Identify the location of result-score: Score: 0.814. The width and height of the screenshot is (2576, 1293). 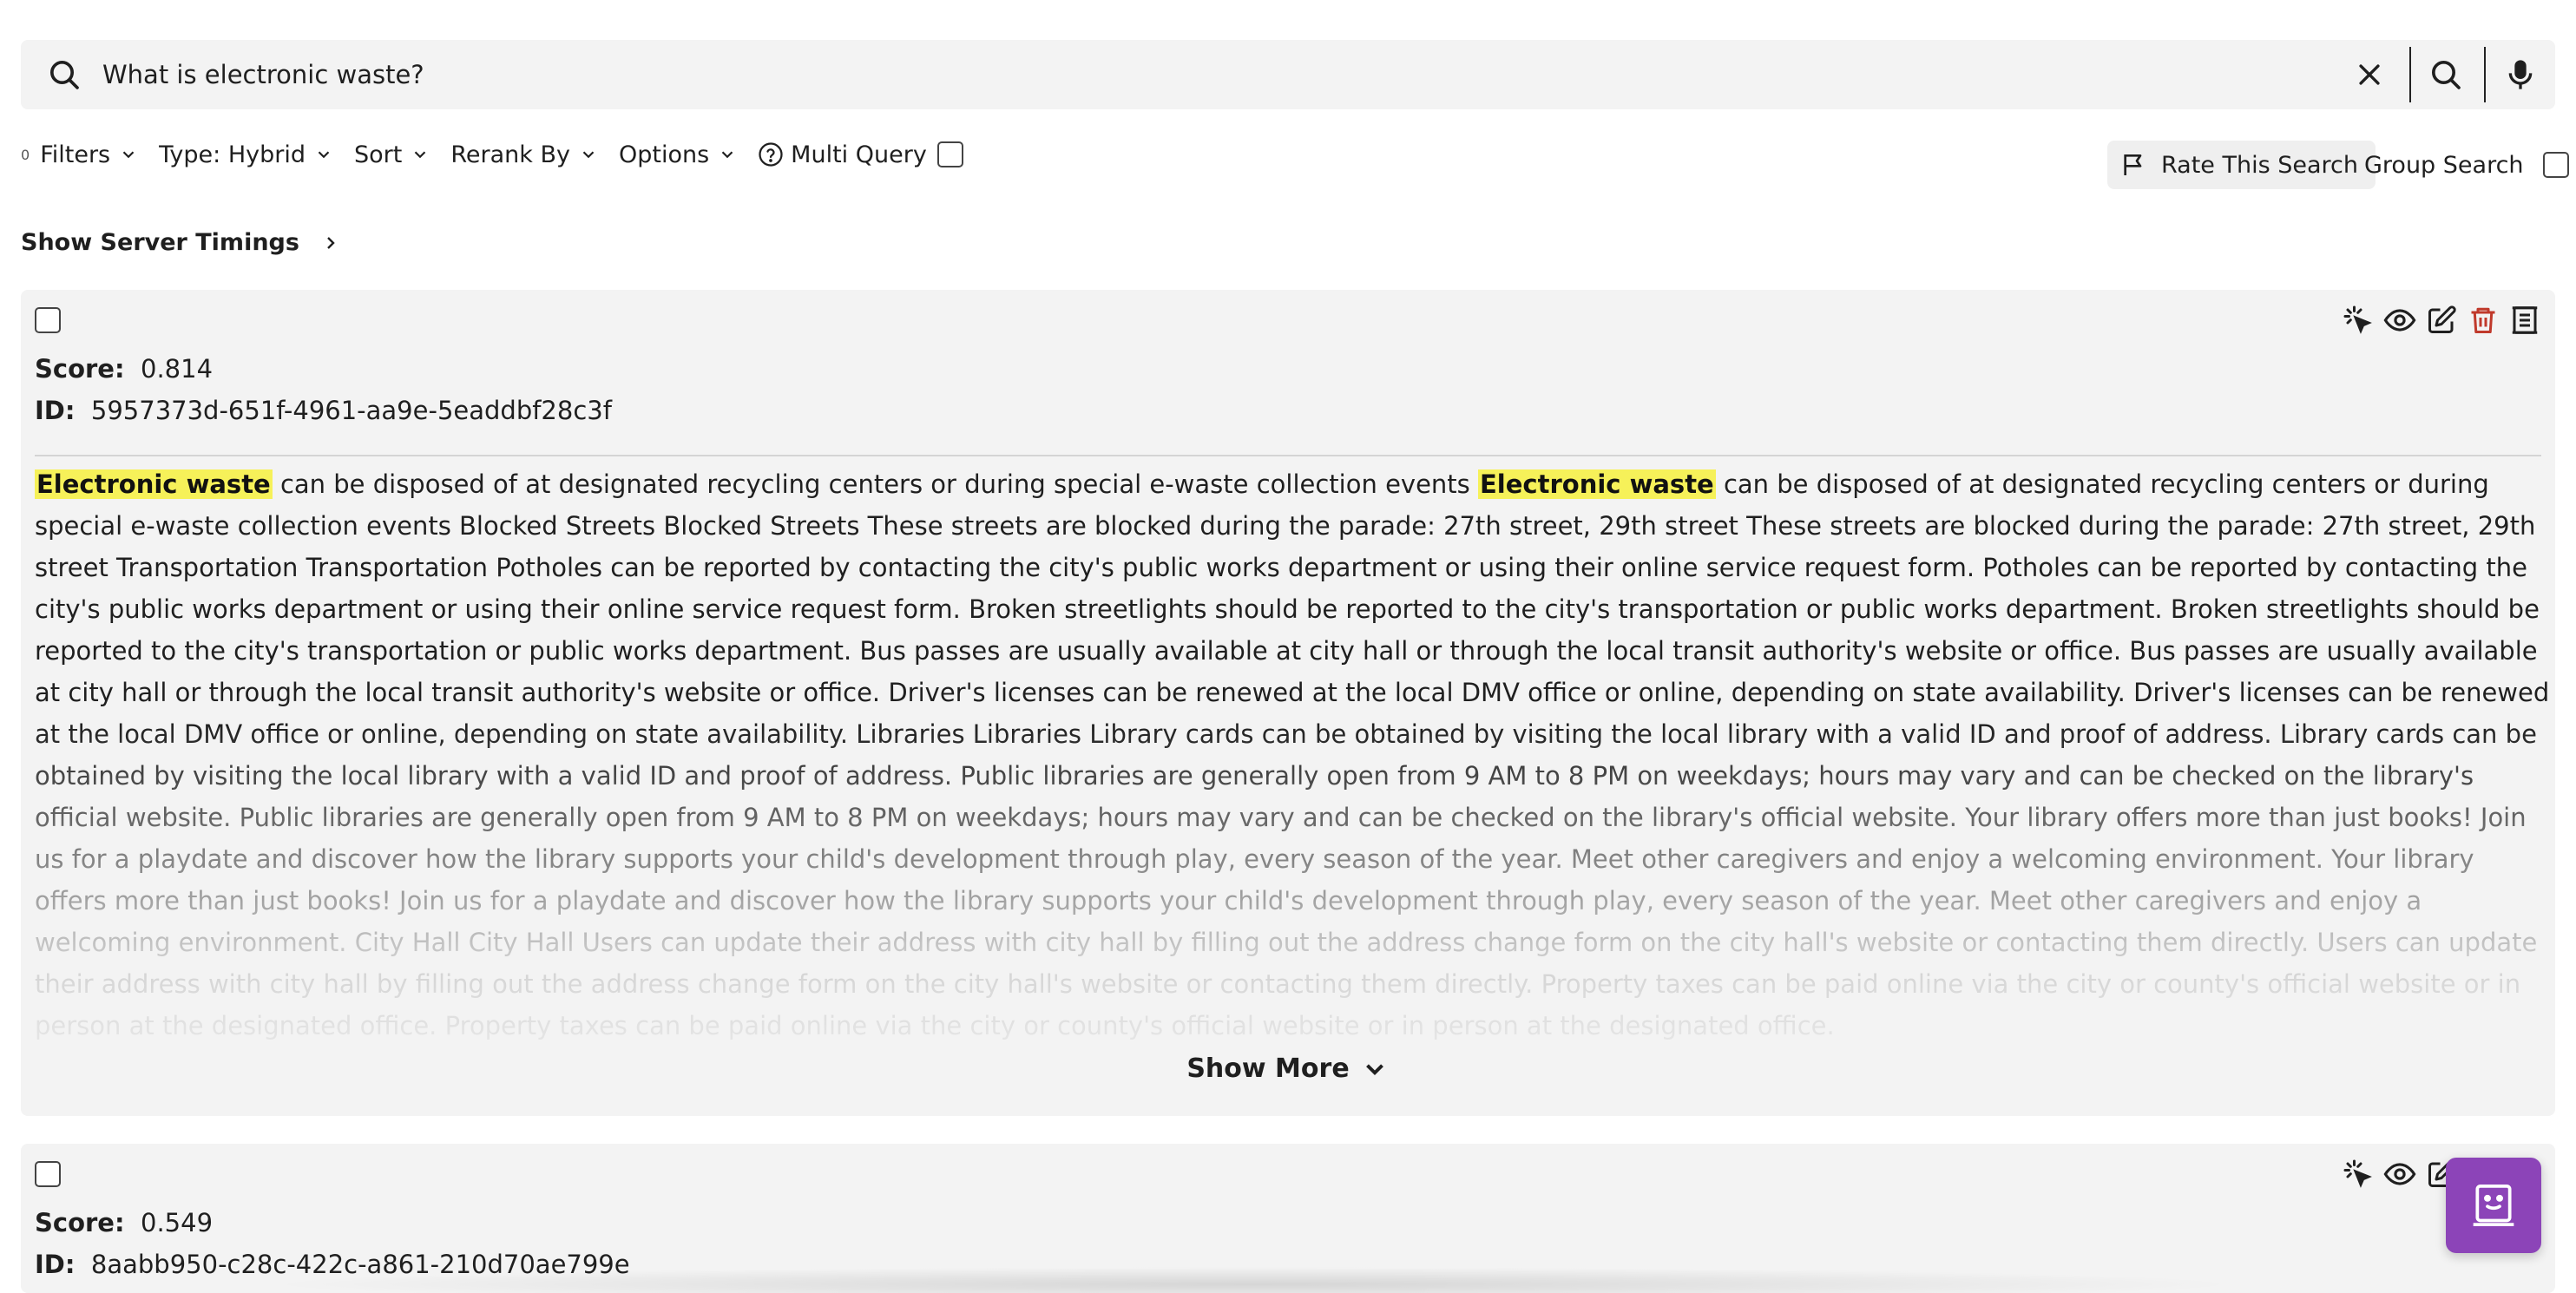
(124, 369).